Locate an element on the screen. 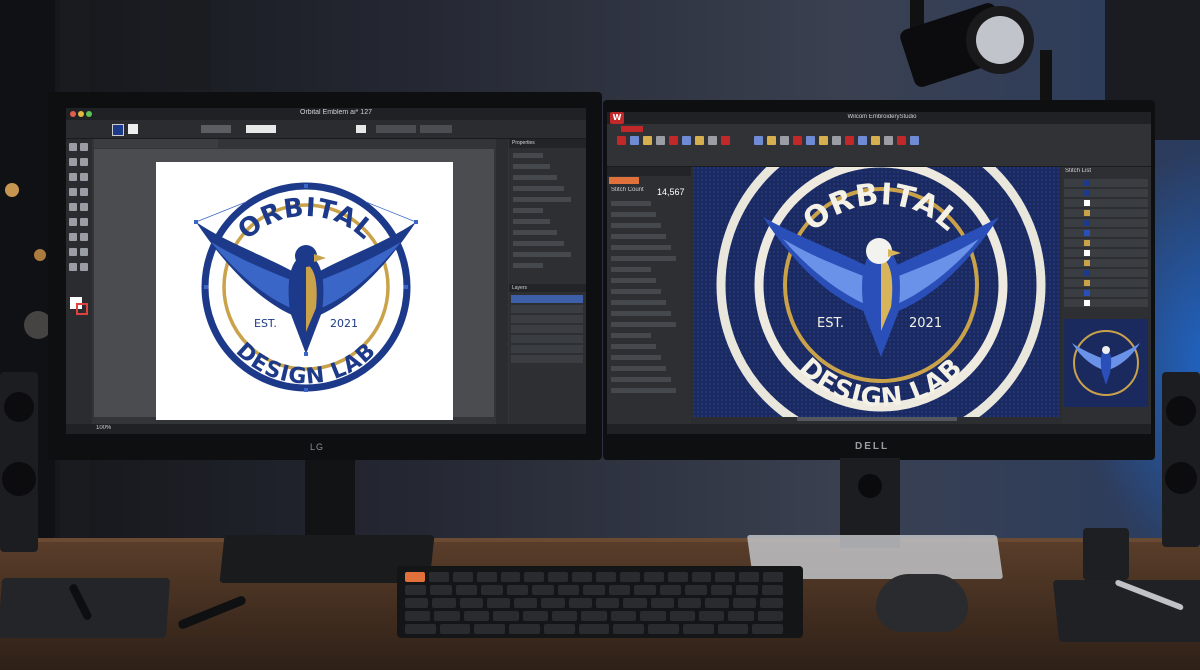  embroidery-canvas: ORBITAL DESIGN LAB EST. 2021 is located at coordinates (876, 292).